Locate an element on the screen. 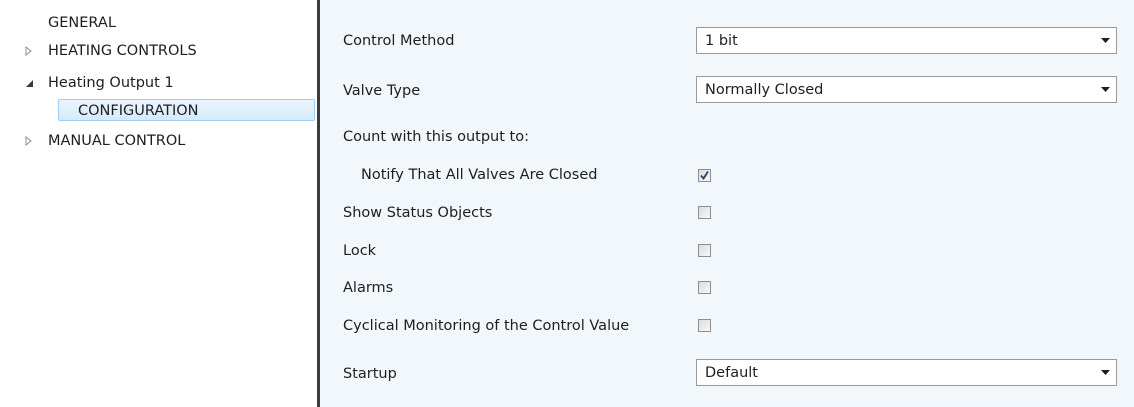 Image resolution: width=1134 pixels, height=407 pixels. tree-item-label: HEATING CONTROLS is located at coordinates (122, 51).